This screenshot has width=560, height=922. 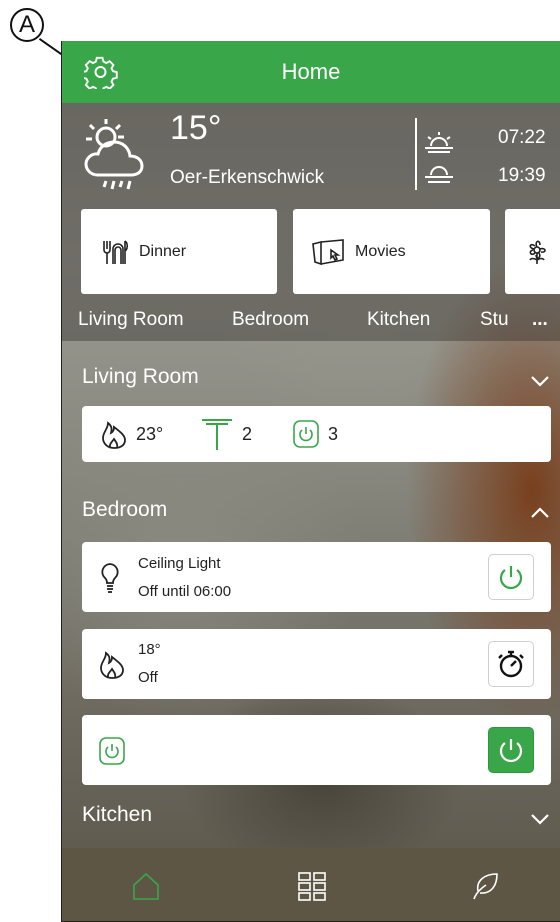 I want to click on location-name: Oer-Erkenschwick, so click(x=247, y=177).